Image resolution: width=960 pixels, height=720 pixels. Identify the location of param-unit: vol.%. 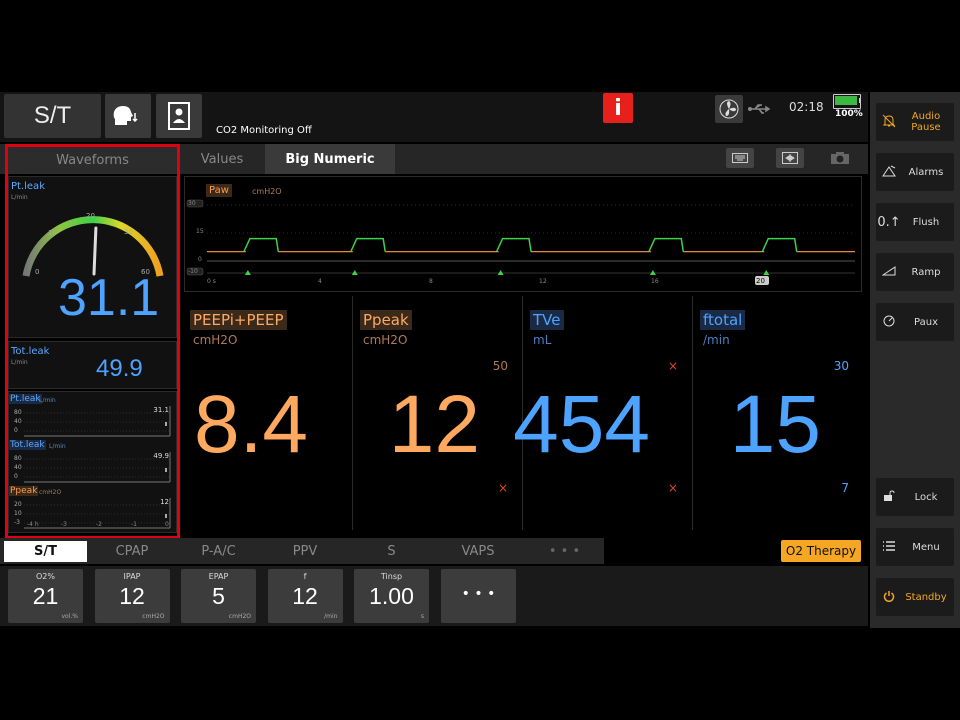
(70, 616).